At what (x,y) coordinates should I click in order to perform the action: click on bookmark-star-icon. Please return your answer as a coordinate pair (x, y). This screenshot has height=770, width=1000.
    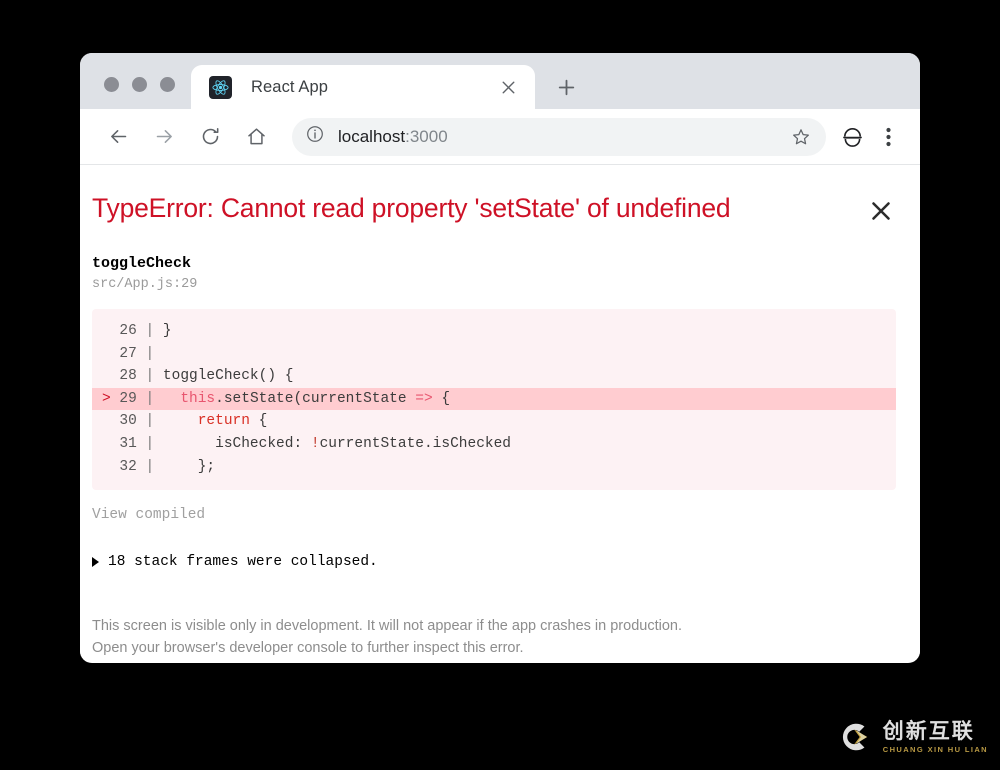
    Looking at the image, I should click on (801, 137).